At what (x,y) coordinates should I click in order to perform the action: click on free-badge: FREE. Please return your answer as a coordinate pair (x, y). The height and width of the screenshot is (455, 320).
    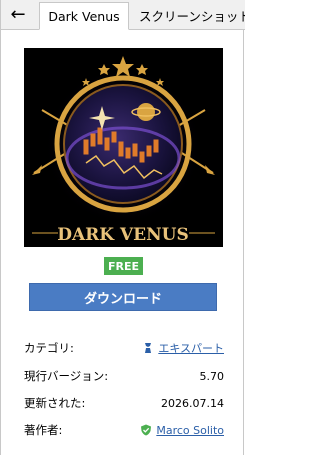
    Looking at the image, I should click on (123, 266).